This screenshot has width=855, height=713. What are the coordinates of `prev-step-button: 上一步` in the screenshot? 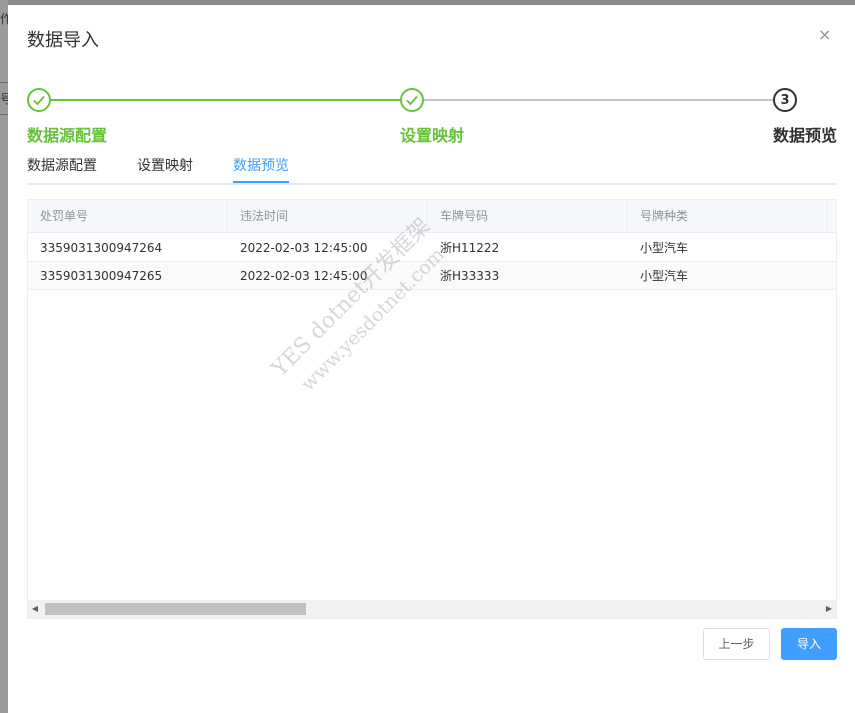 It's located at (736, 644).